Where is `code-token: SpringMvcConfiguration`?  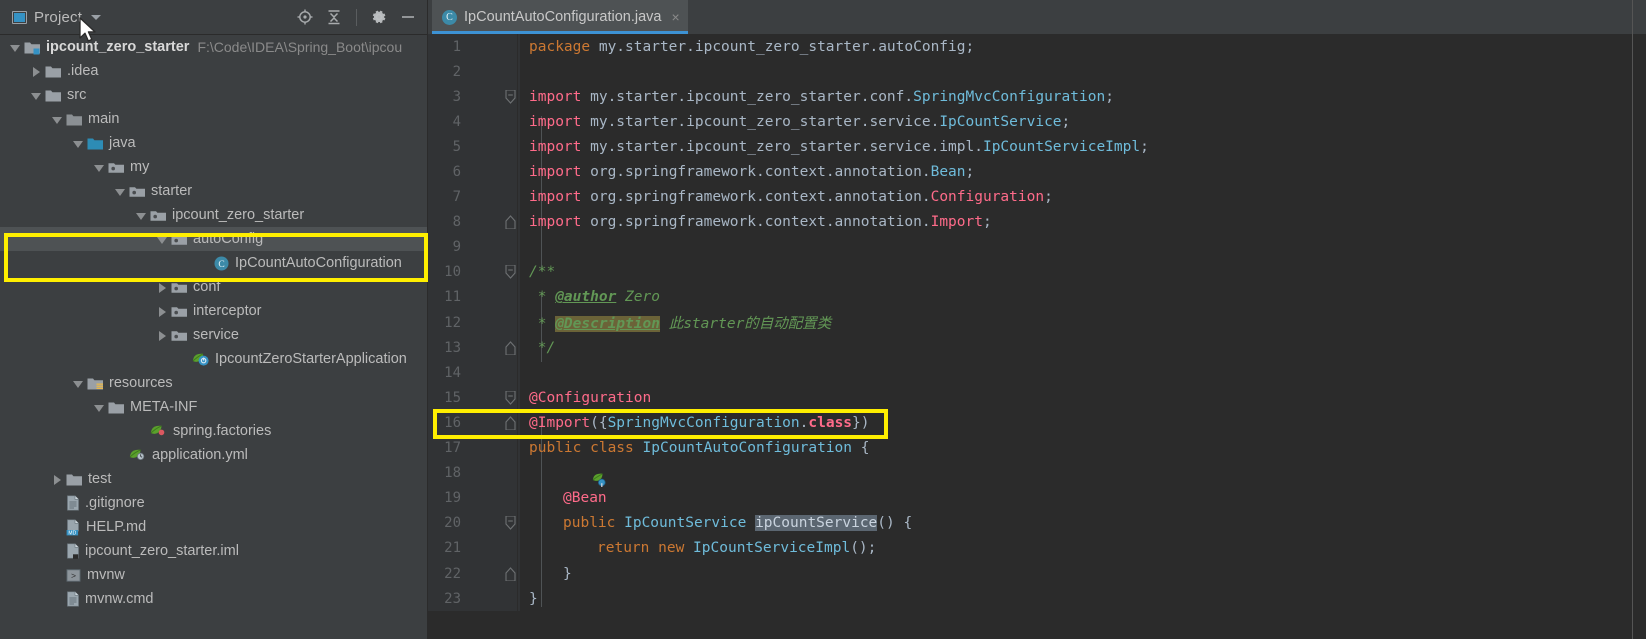
code-token: SpringMvcConfiguration is located at coordinates (1009, 96).